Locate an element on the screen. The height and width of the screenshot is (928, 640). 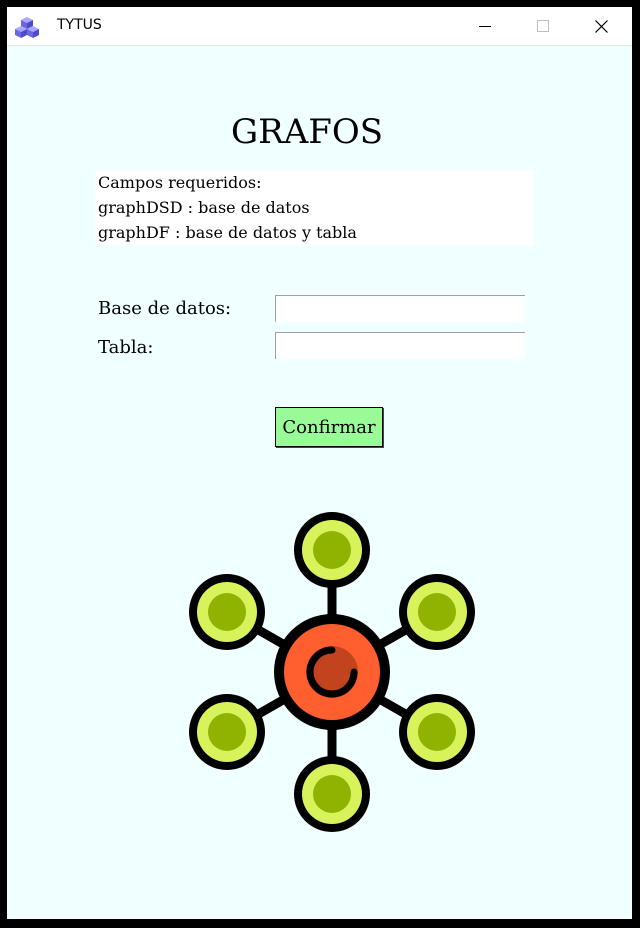
table-label: Tabla: is located at coordinates (126, 347).